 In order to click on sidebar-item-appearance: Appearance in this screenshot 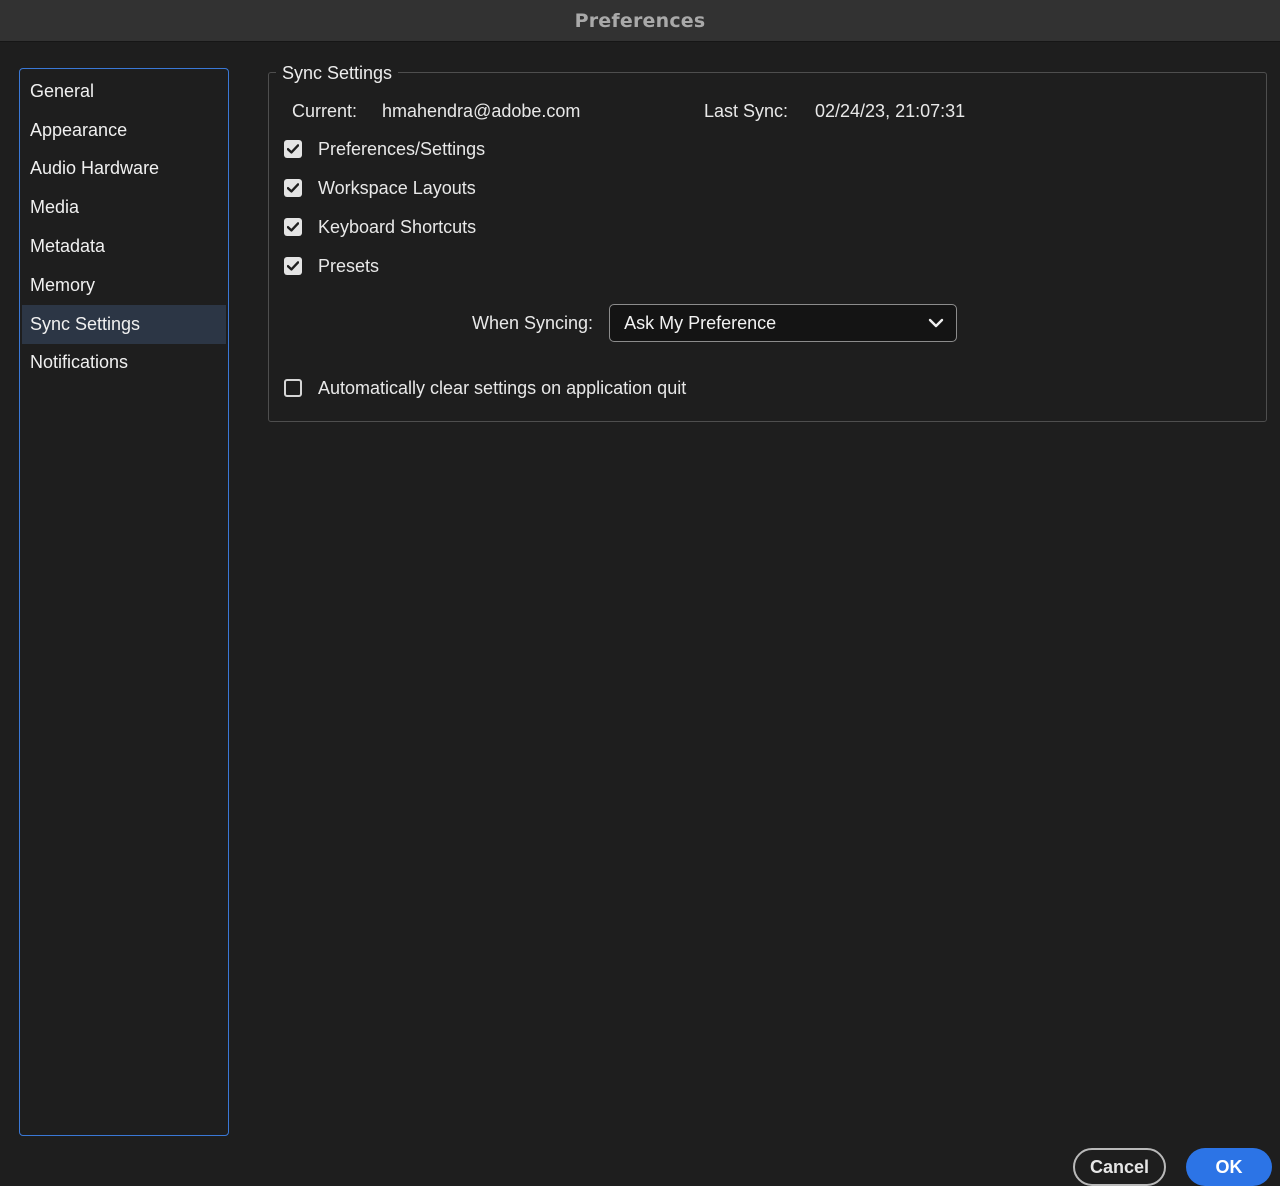, I will do `click(124, 130)`.